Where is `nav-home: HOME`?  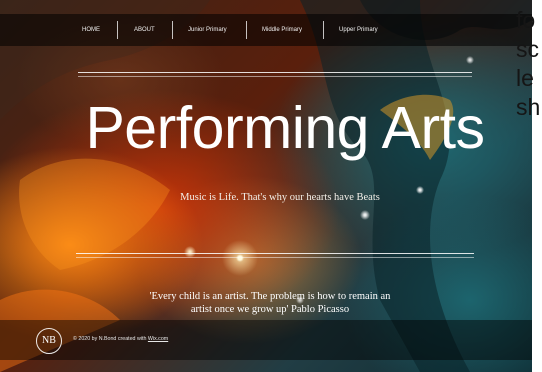 nav-home: HOME is located at coordinates (91, 30).